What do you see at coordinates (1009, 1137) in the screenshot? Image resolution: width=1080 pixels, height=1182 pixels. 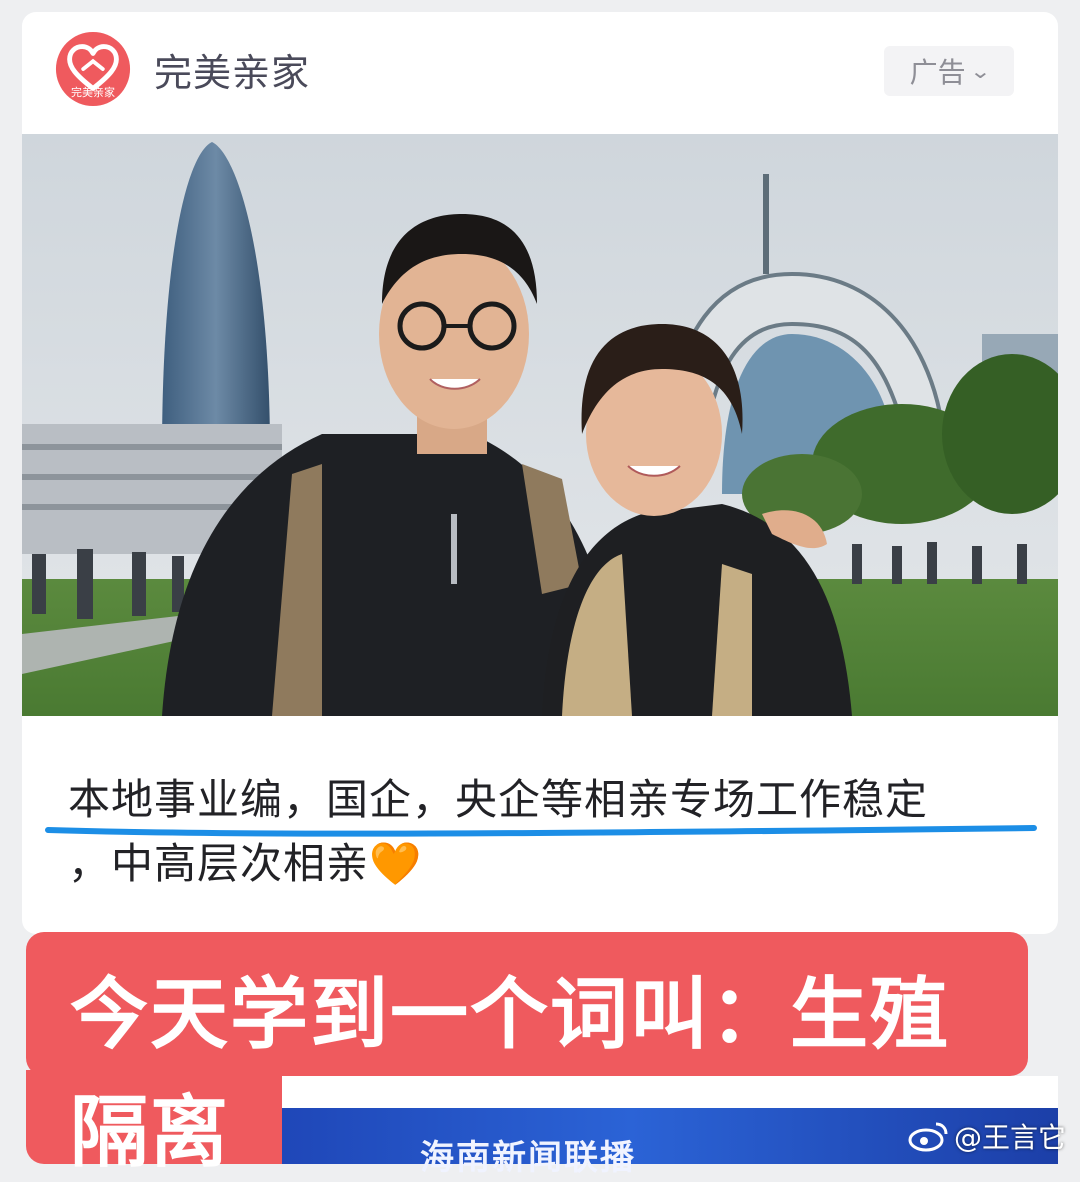 I see `watermark-text: @王言它` at bounding box center [1009, 1137].